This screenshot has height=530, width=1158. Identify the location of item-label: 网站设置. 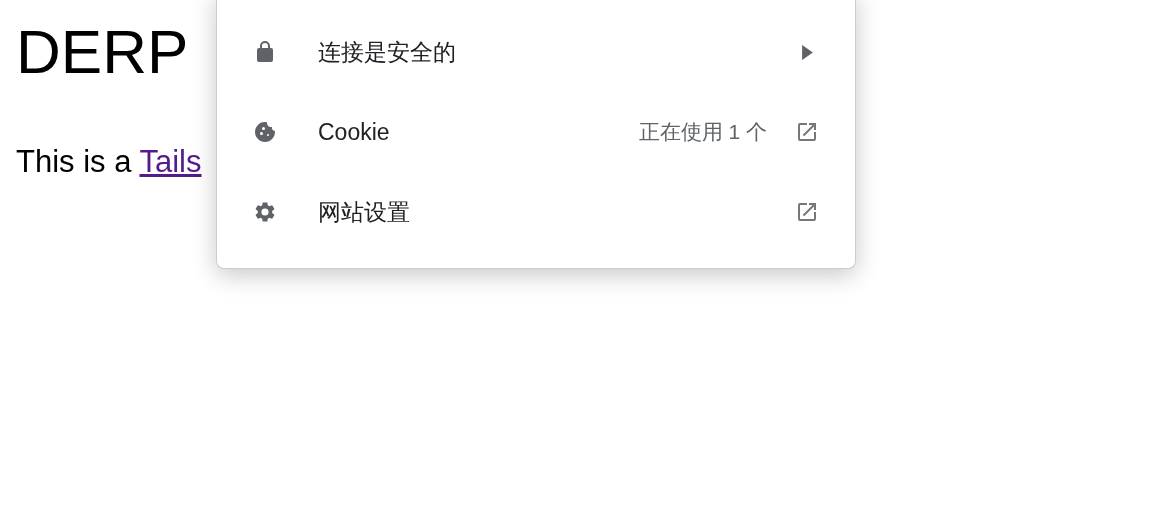
(364, 212).